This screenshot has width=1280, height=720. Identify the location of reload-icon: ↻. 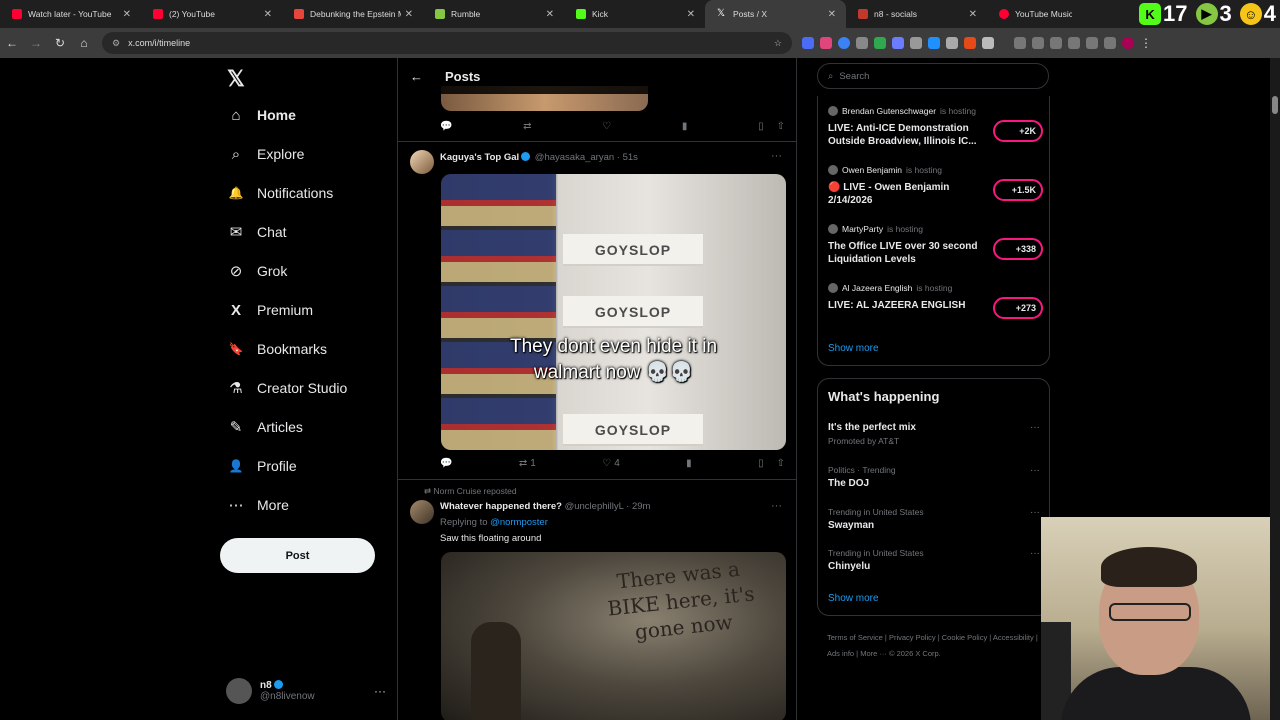
(60, 43).